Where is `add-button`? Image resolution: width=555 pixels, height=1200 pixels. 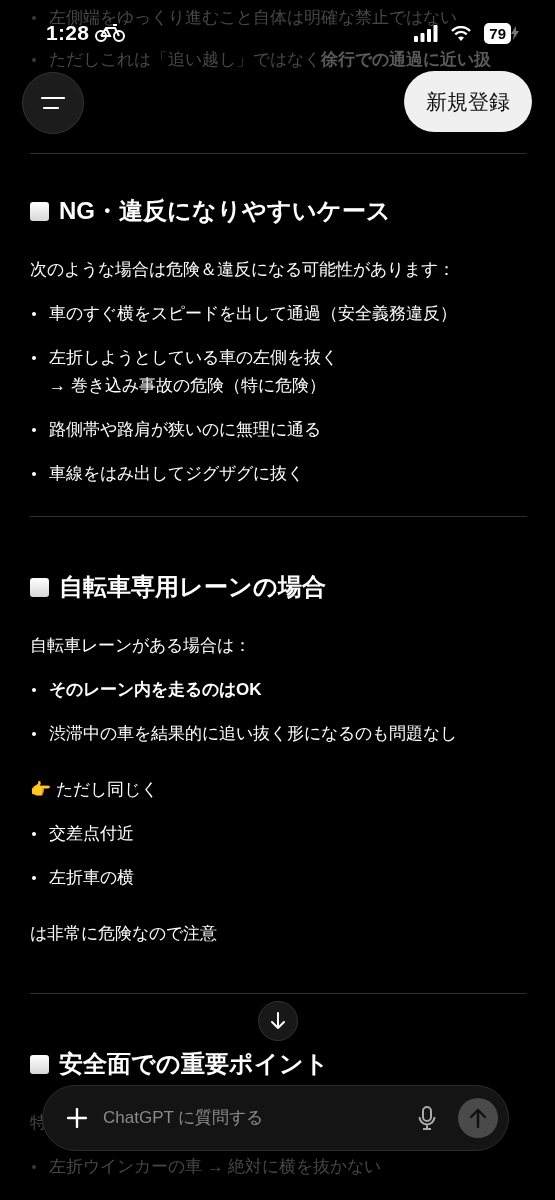
add-button is located at coordinates (77, 1118).